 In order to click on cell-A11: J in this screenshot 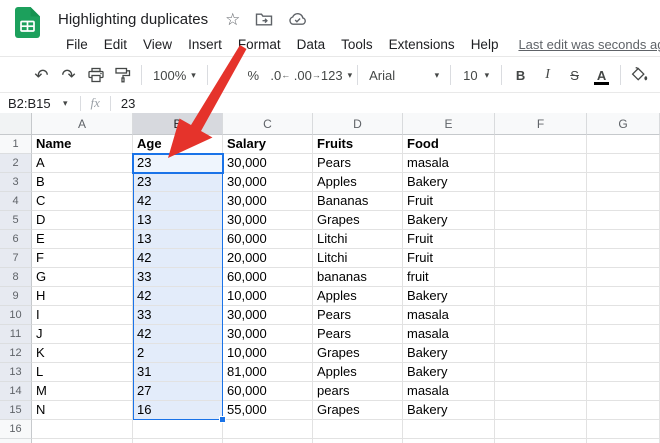, I will do `click(82, 334)`.